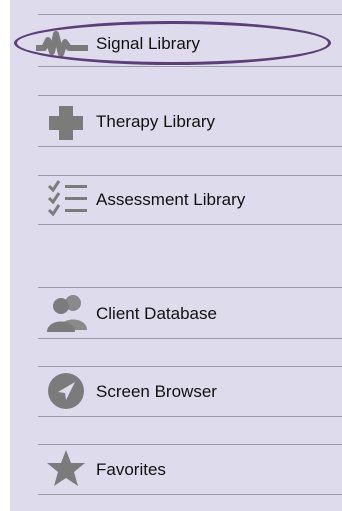 The width and height of the screenshot is (342, 511). Describe the element at coordinates (66, 312) in the screenshot. I see `people-icon` at that location.